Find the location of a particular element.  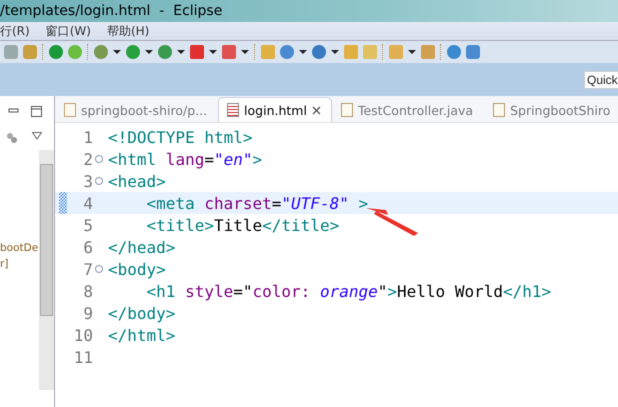

editor-tab: TestController.java is located at coordinates (408, 109).